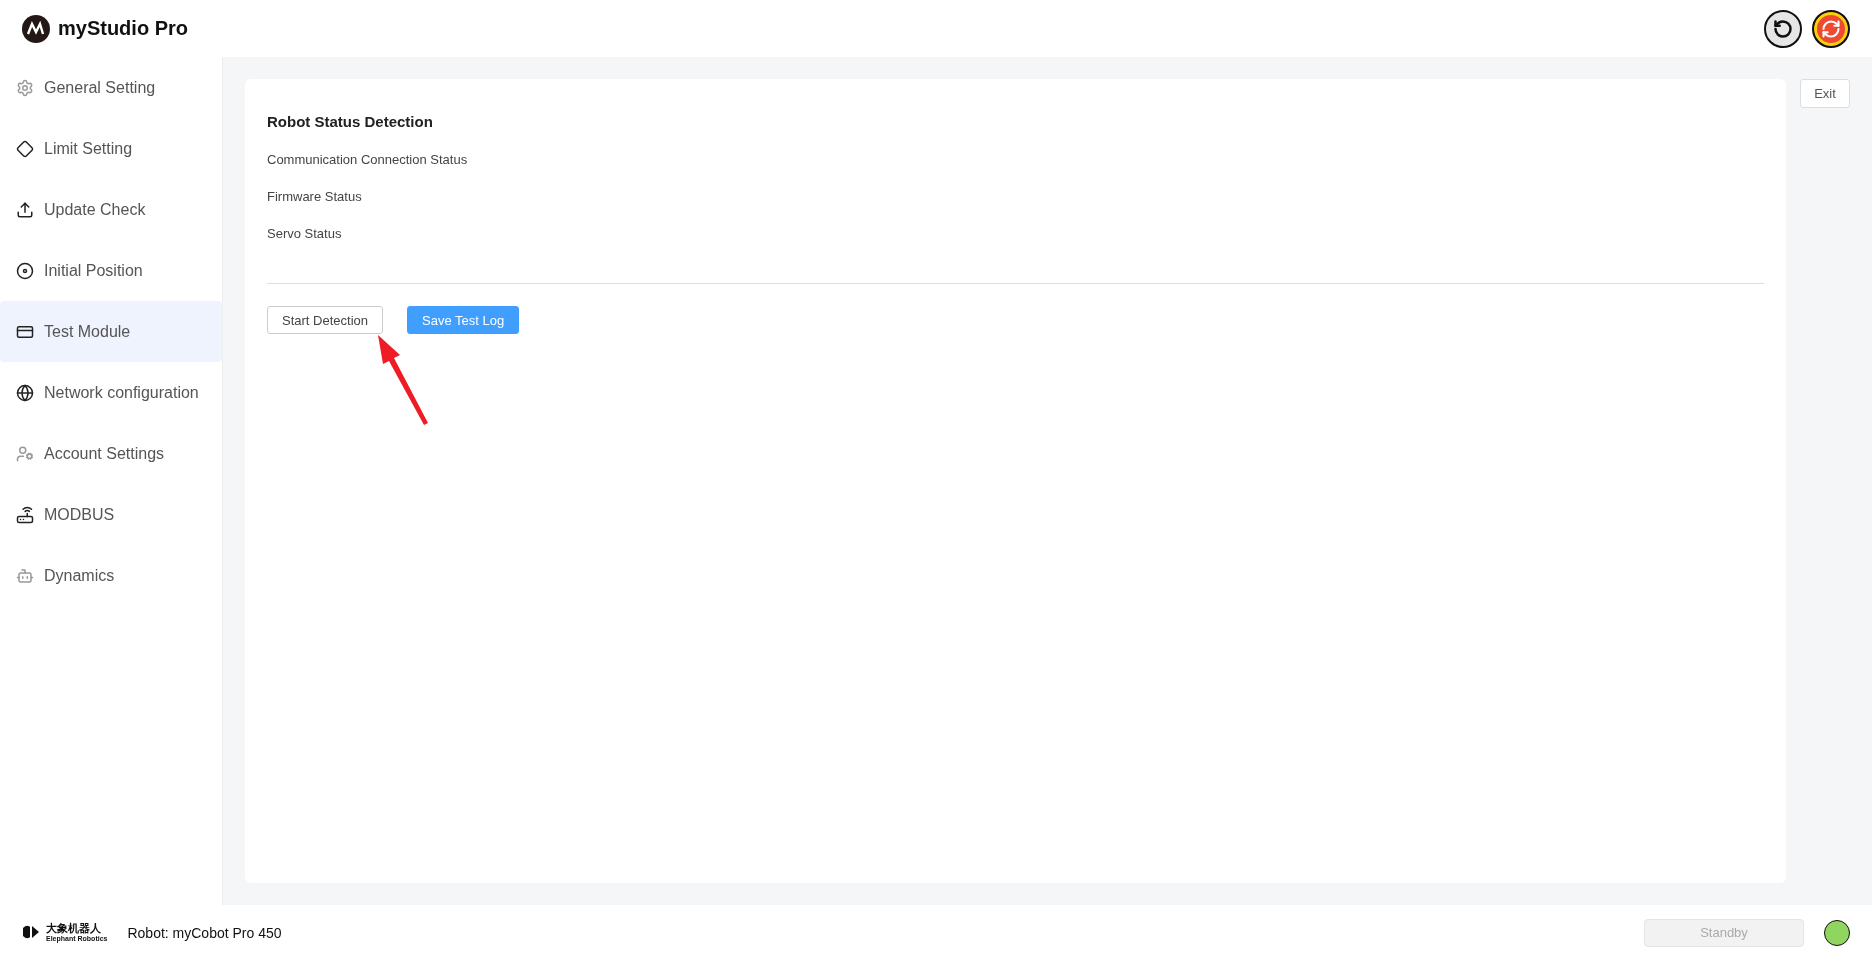 The height and width of the screenshot is (960, 1872). Describe the element at coordinates (111, 209) in the screenshot. I see `sidebar-item: Update Check` at that location.